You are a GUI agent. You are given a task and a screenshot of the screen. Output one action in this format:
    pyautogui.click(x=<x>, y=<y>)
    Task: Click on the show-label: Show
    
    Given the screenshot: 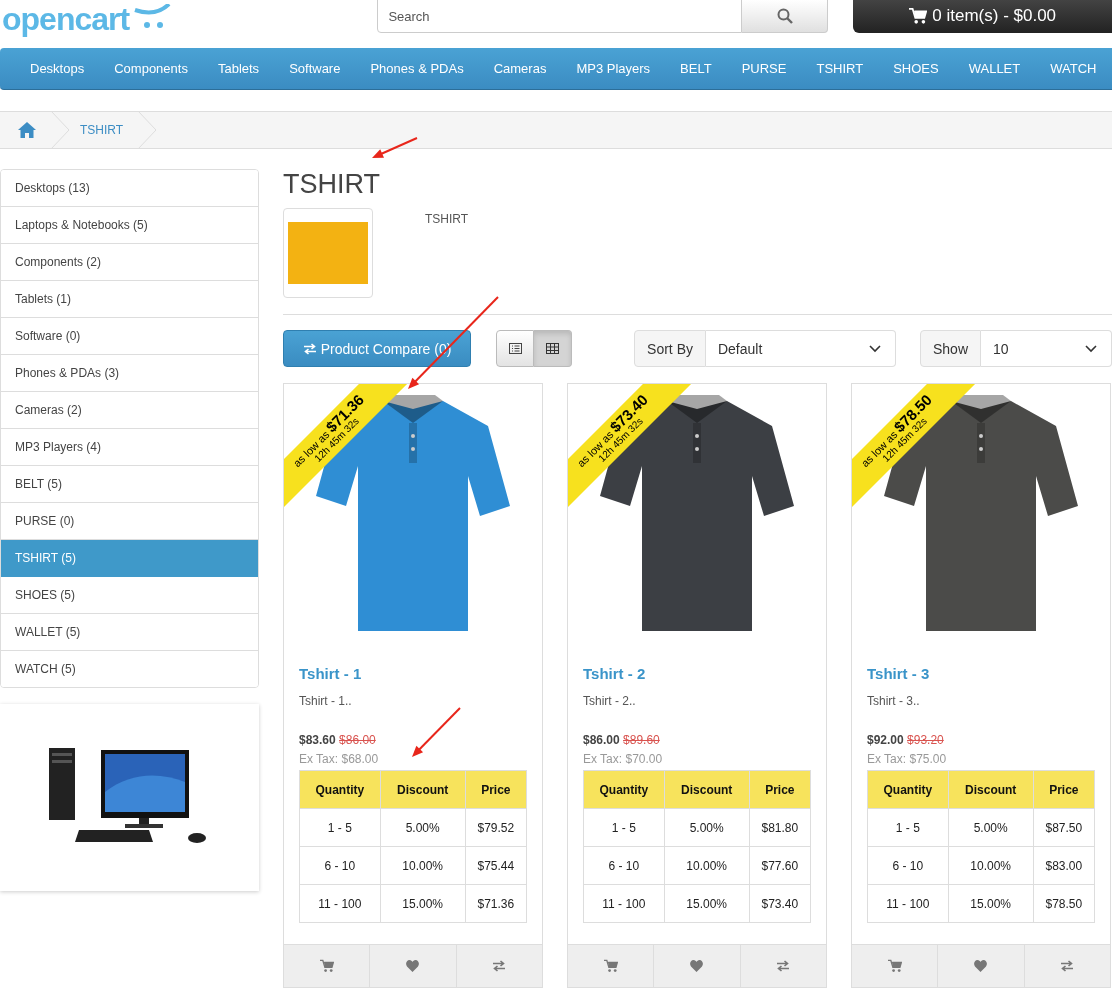 What is the action you would take?
    pyautogui.click(x=950, y=348)
    